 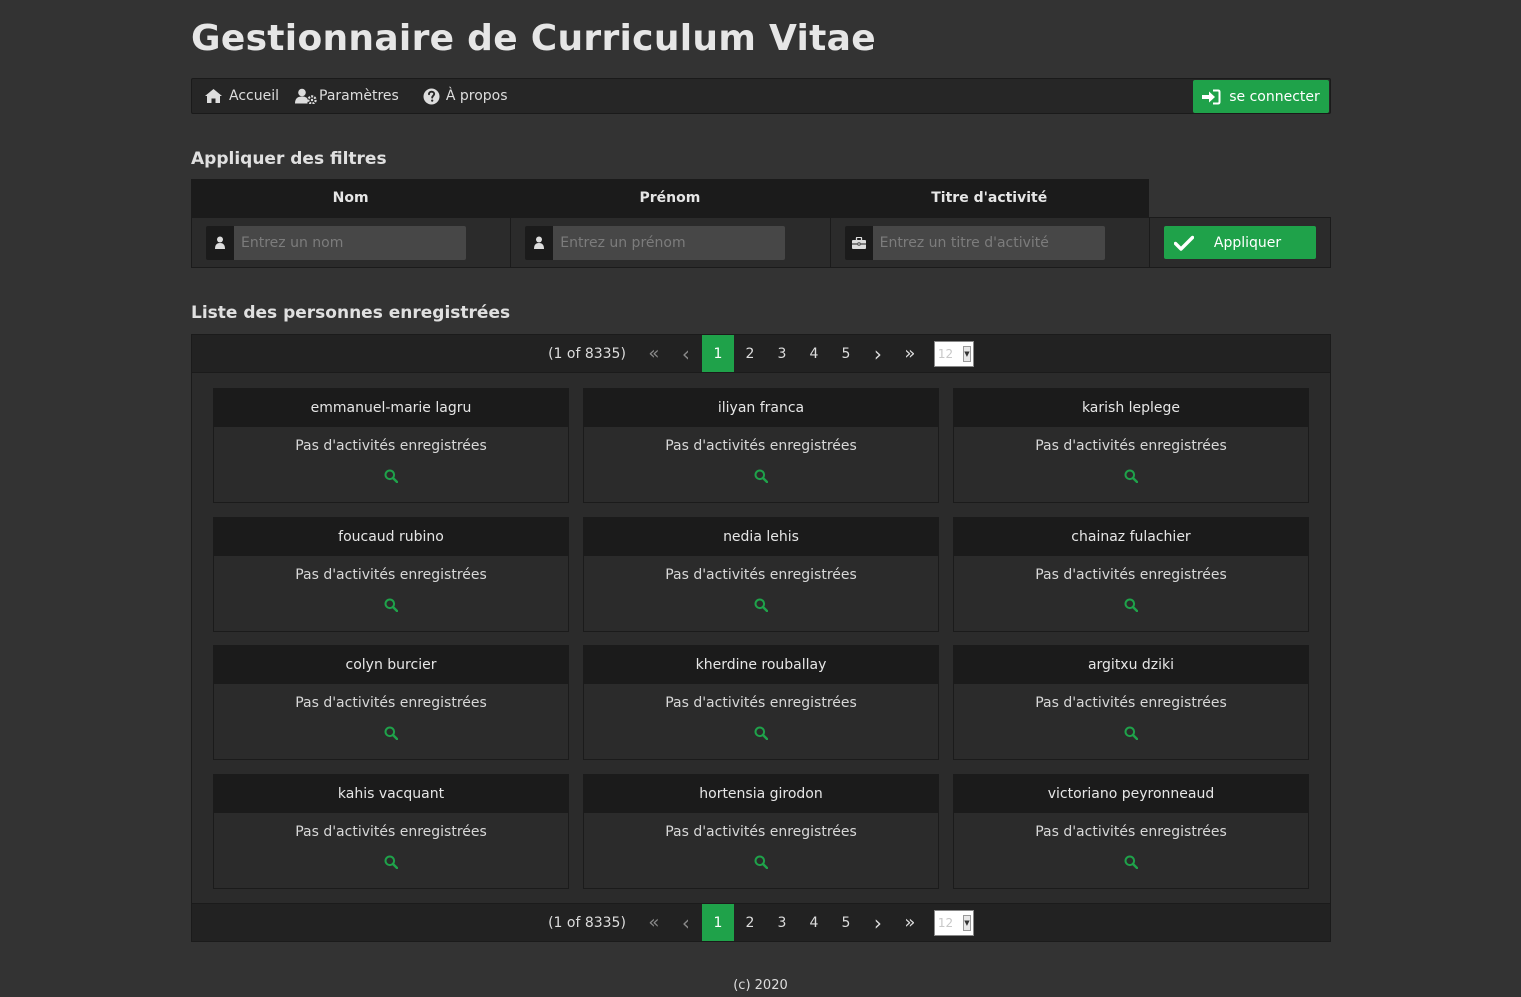 What do you see at coordinates (391, 537) in the screenshot?
I see `person-name: foucaud rubino` at bounding box center [391, 537].